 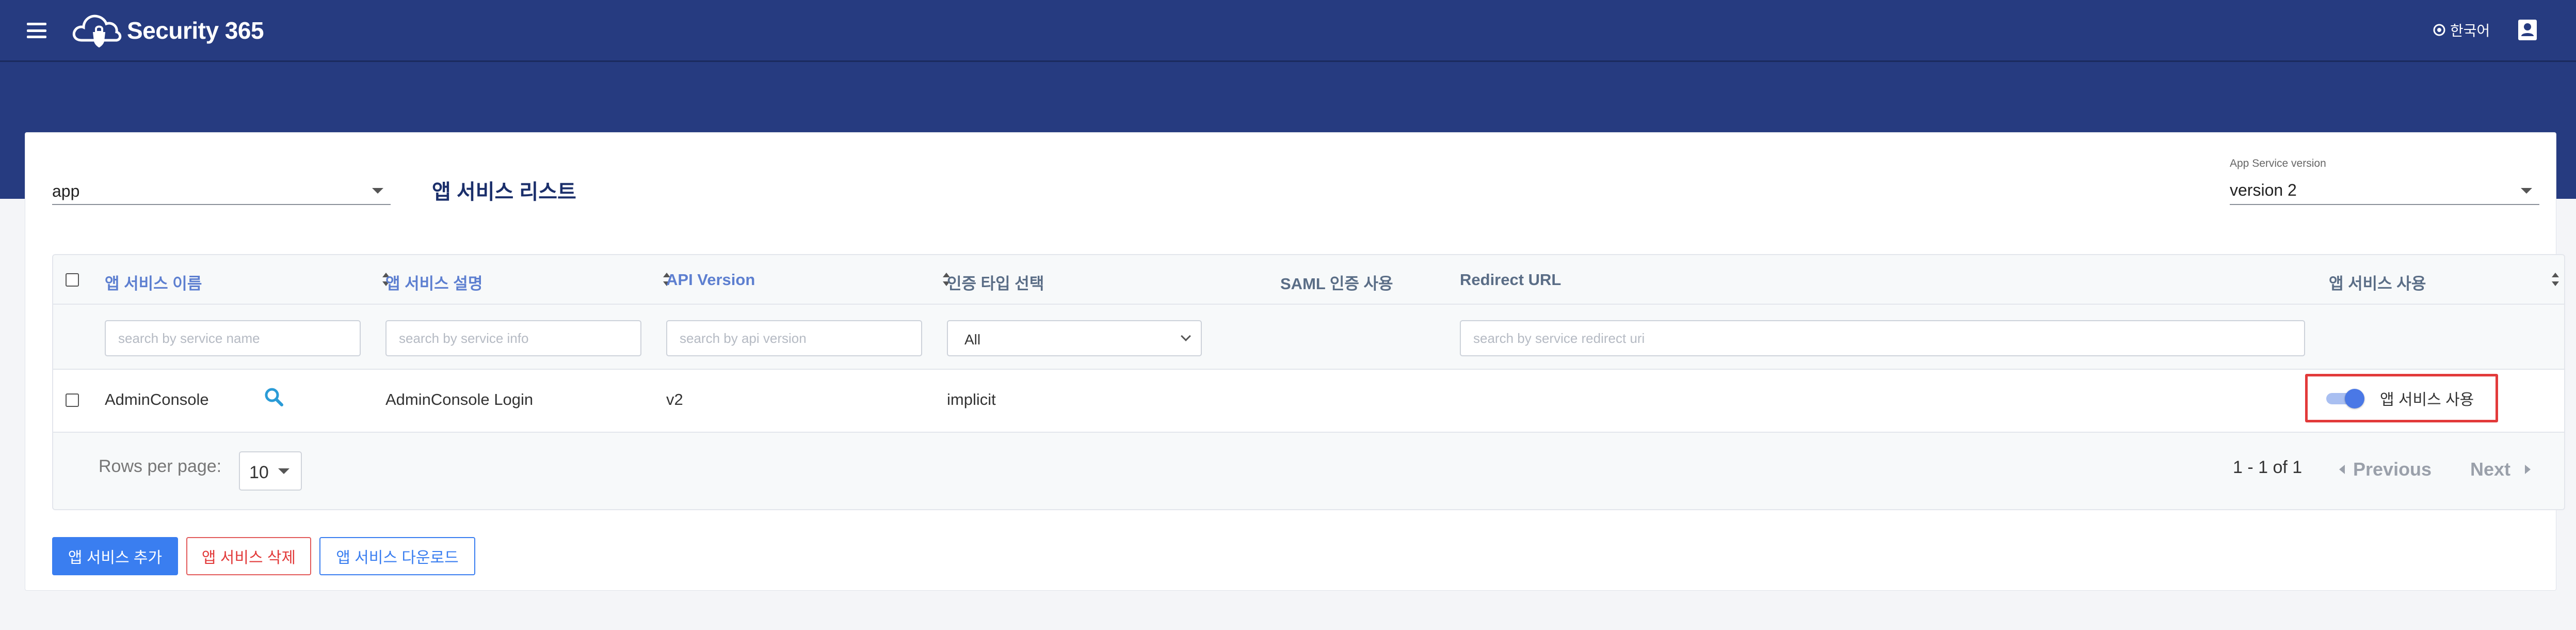 I want to click on page-title: 앱 서비스 리스트, so click(x=504, y=192).